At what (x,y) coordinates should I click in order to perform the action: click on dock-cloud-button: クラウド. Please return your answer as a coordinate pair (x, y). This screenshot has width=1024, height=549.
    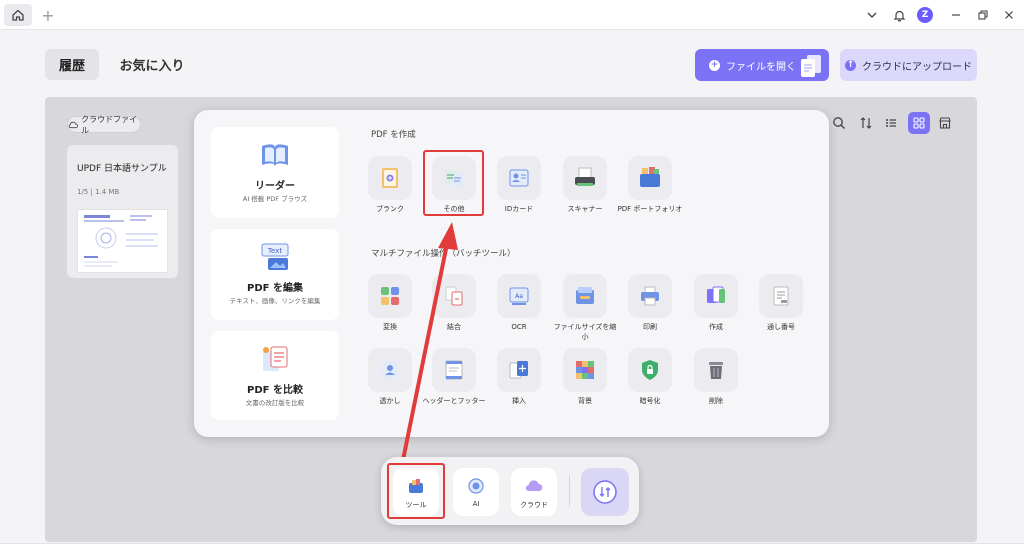
    Looking at the image, I should click on (534, 492).